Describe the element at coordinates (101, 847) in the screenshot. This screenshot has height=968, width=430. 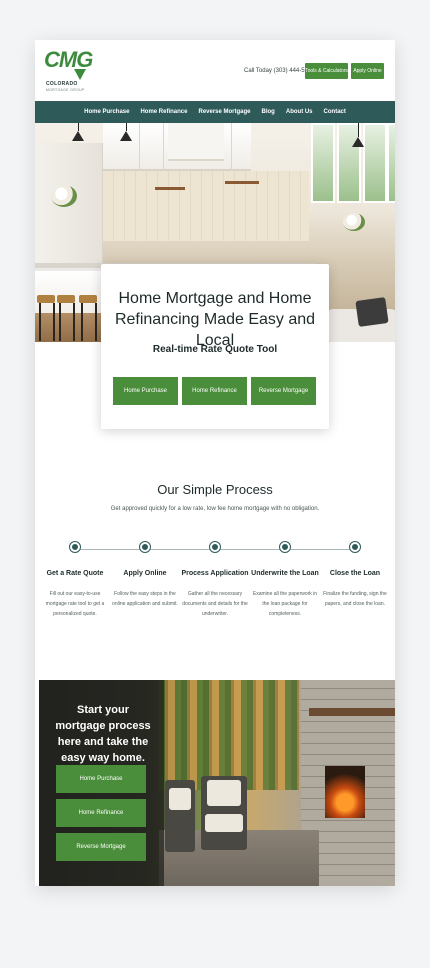
I see `cta-reverse-mortgage-button: Reverse Mortgage` at that location.